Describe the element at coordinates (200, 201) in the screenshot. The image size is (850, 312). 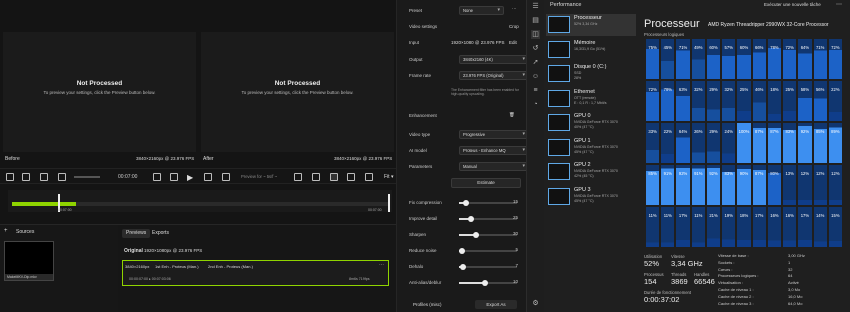
I see `timeline: 00:07:00 00:07:00` at that location.